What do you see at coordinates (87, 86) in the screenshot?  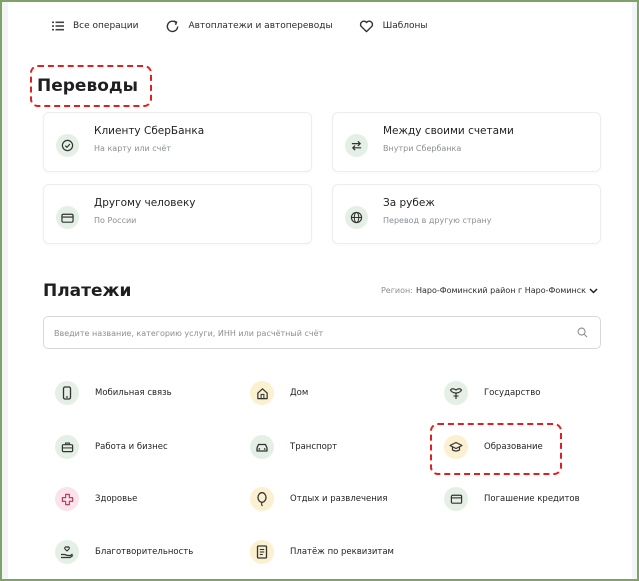 I see `transfers-title: Переводы` at bounding box center [87, 86].